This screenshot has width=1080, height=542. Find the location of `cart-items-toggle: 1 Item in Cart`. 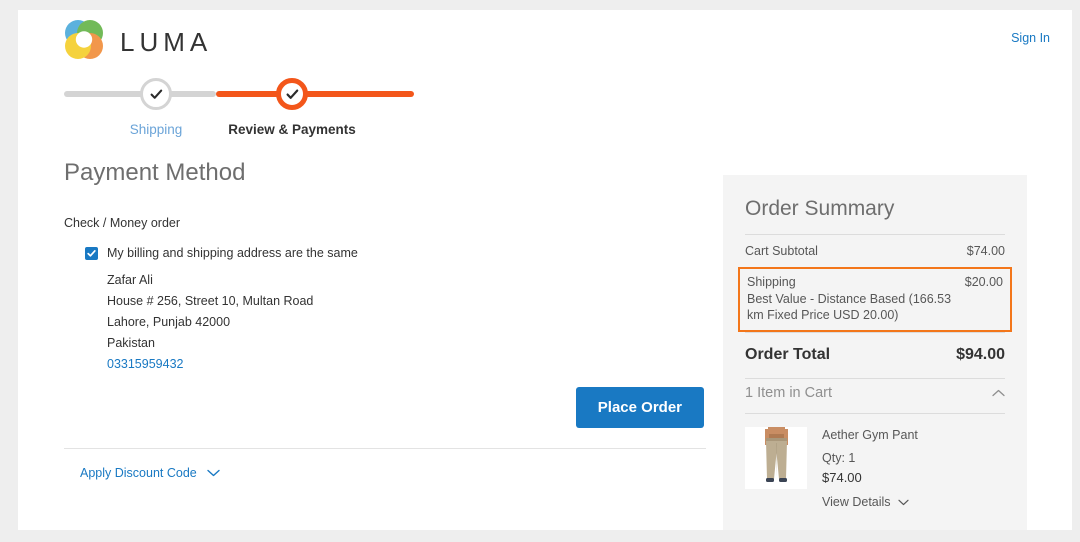

cart-items-toggle: 1 Item in Cart is located at coordinates (875, 396).